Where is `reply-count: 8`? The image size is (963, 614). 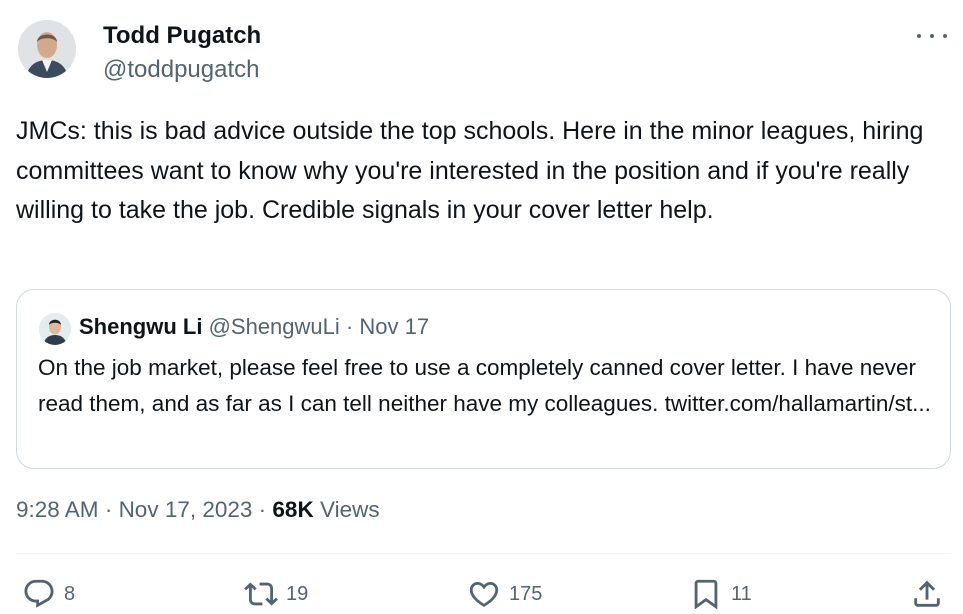
reply-count: 8 is located at coordinates (70, 593).